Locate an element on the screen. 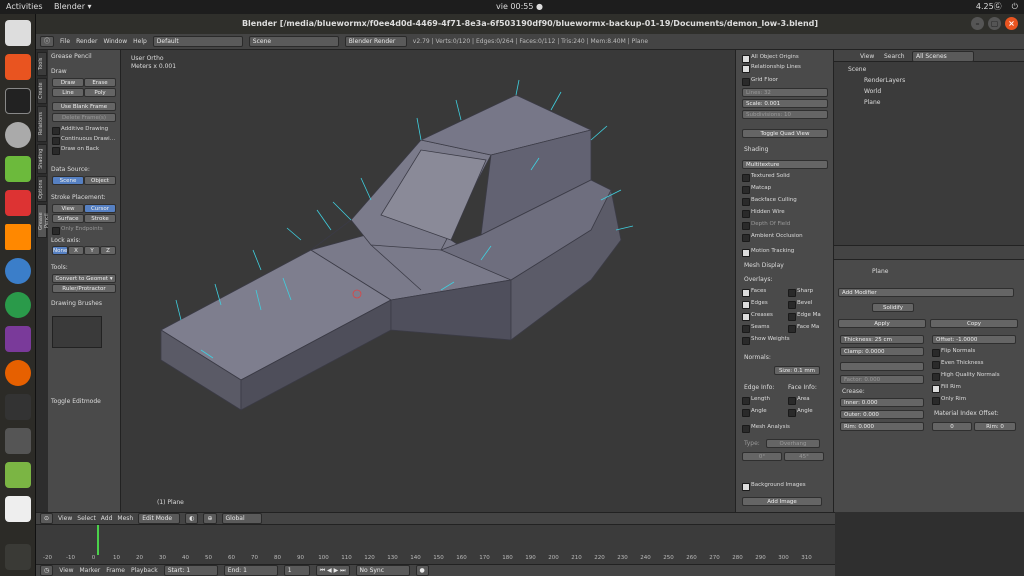 The width and height of the screenshot is (1024, 576). face-area-check: Area is located at coordinates (799, 400).